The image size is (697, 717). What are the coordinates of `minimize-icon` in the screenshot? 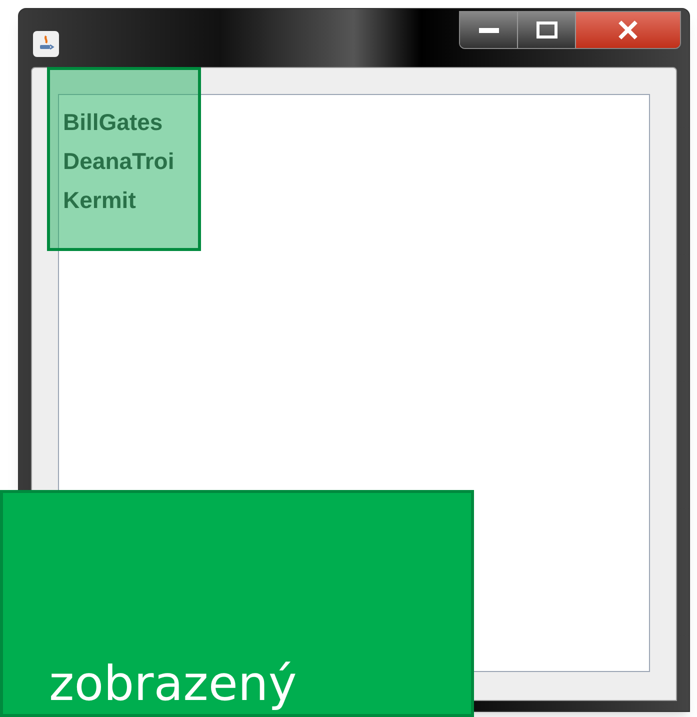 It's located at (489, 30).